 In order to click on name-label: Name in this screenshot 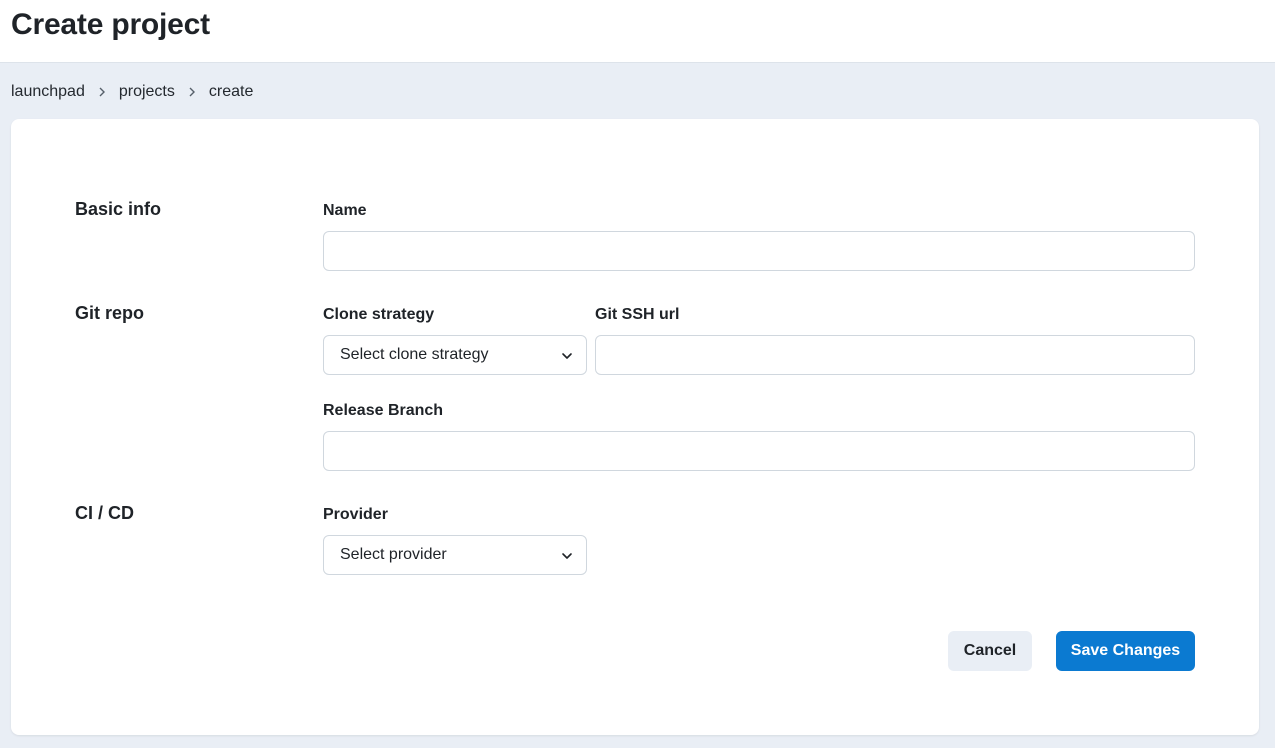, I will do `click(345, 210)`.